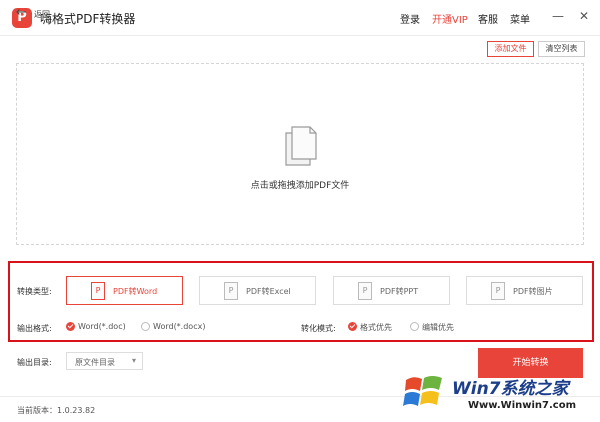  Describe the element at coordinates (376, 327) in the screenshot. I see `mode-format-first-label: 格式优先` at that location.